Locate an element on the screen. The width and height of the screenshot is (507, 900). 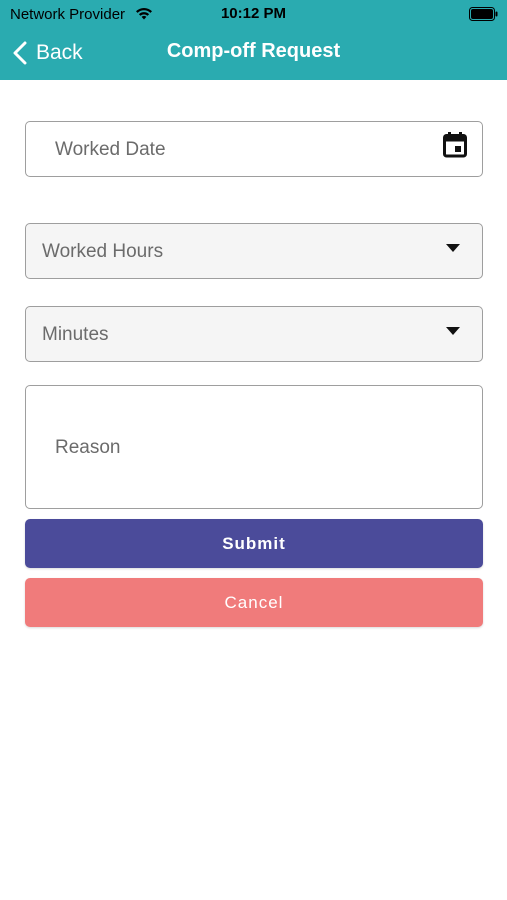
minutes-select: Minutes is located at coordinates (254, 334).